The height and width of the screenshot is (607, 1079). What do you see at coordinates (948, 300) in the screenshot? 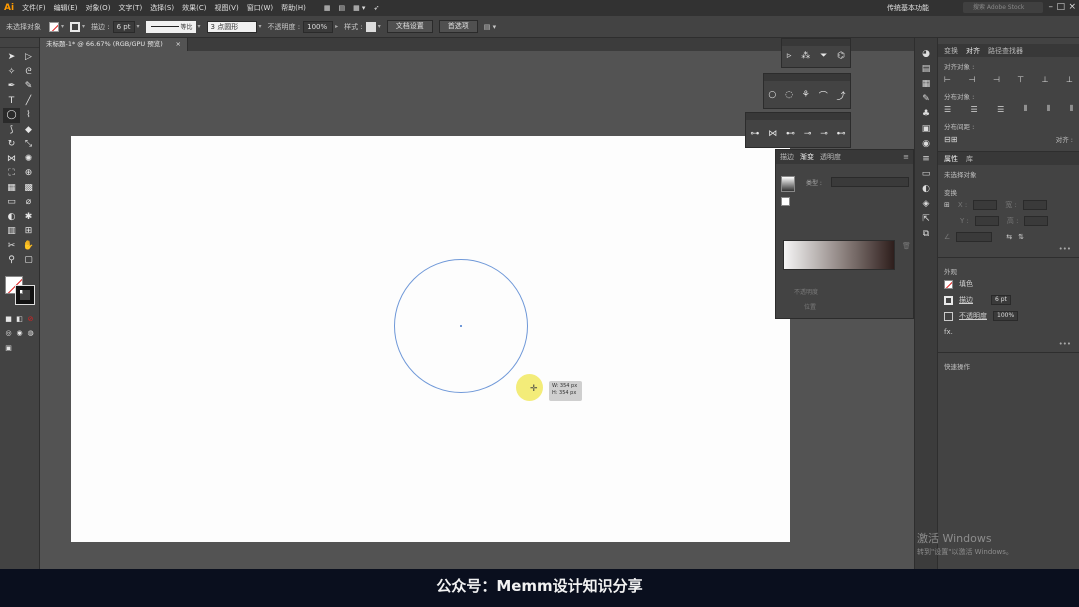
I see `stroke-swatch` at bounding box center [948, 300].